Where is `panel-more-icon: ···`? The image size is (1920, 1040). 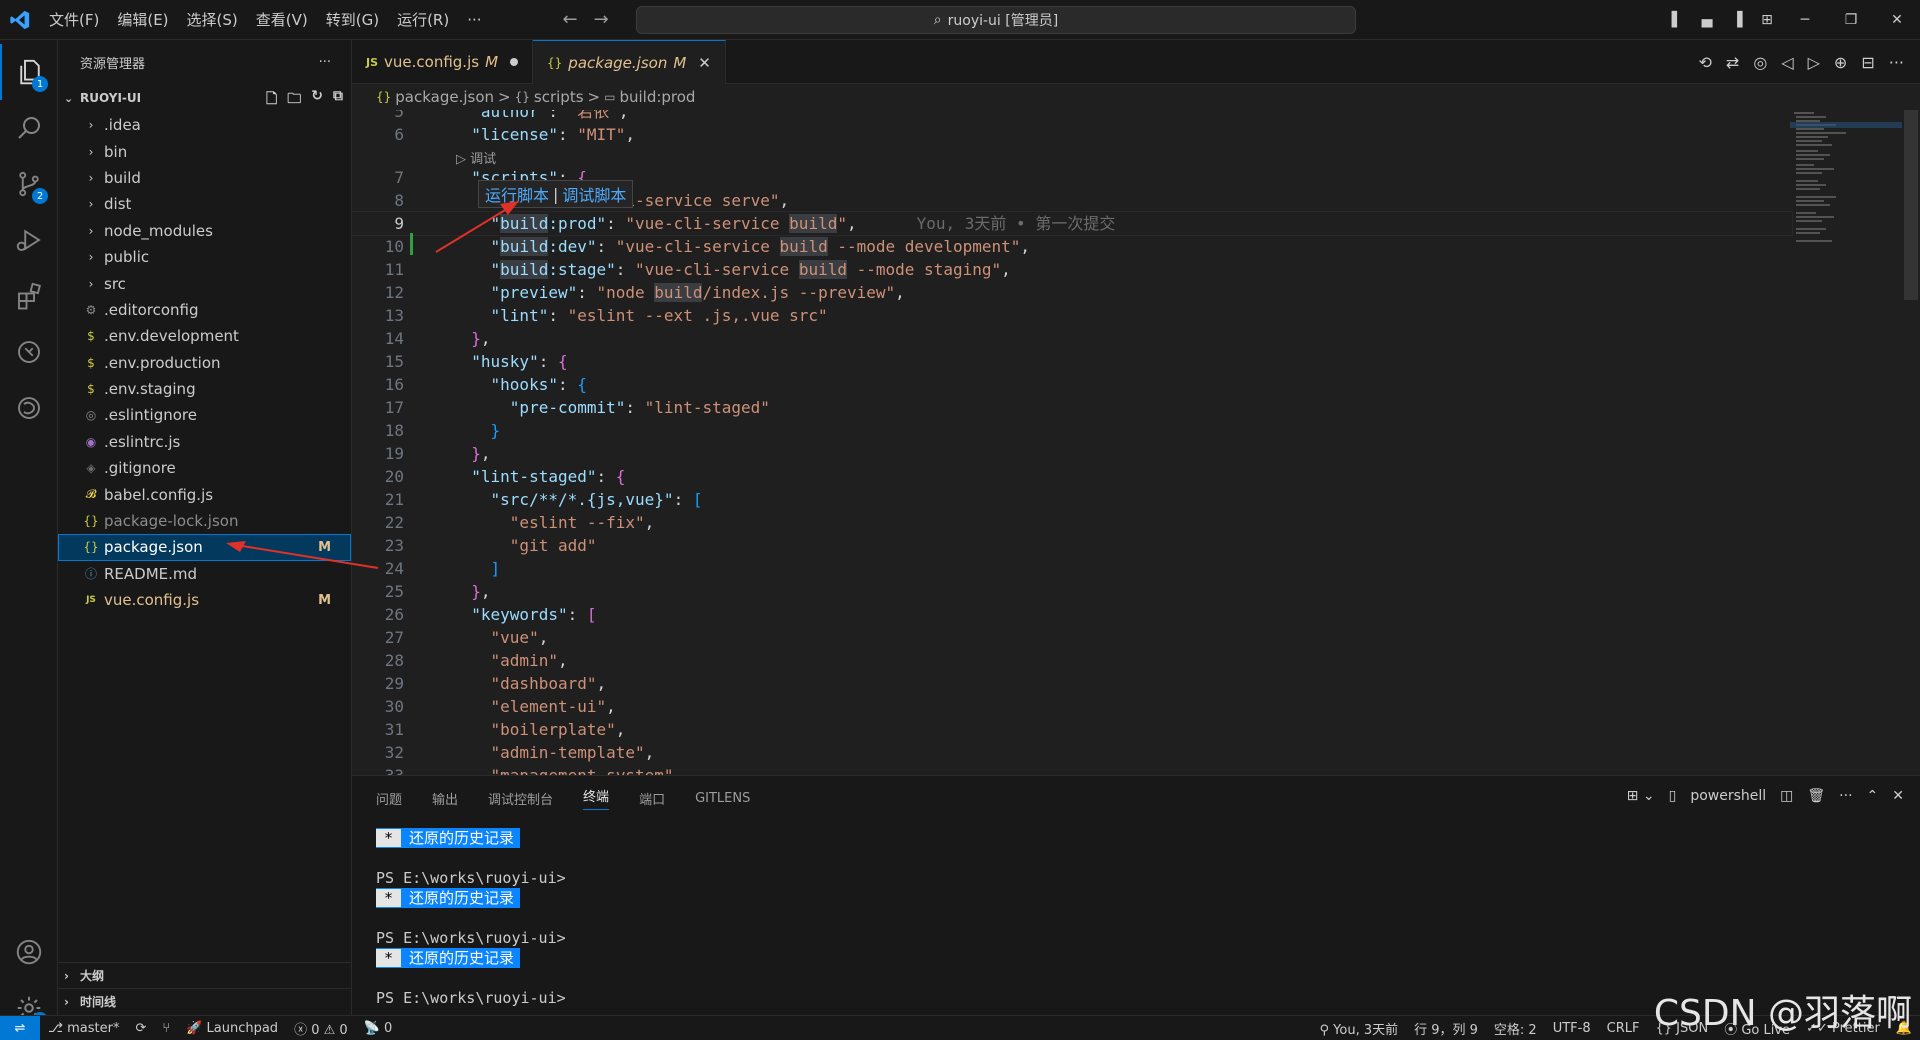
panel-more-icon: ··· is located at coordinates (1845, 796).